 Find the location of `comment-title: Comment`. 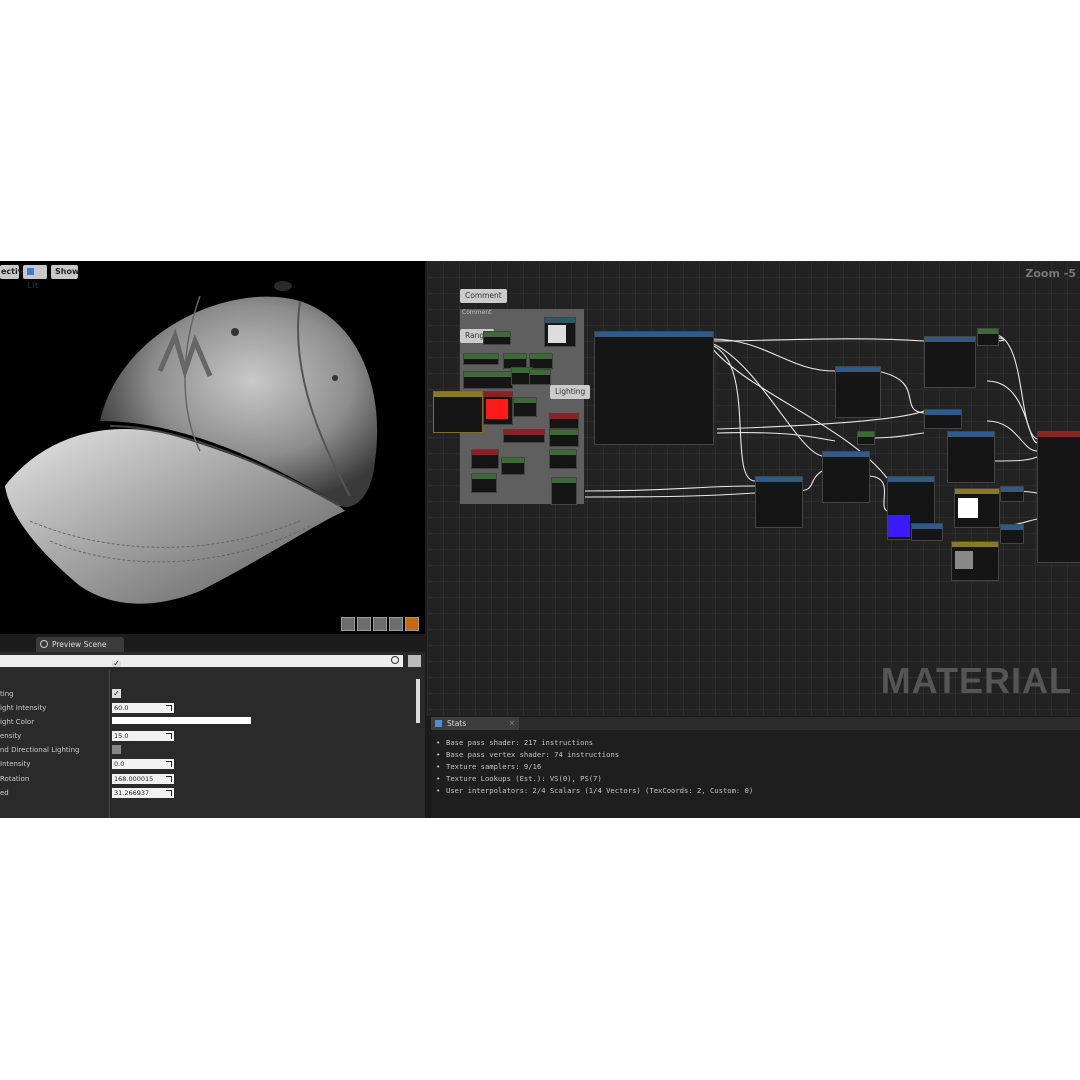

comment-title: Comment is located at coordinates (477, 312).